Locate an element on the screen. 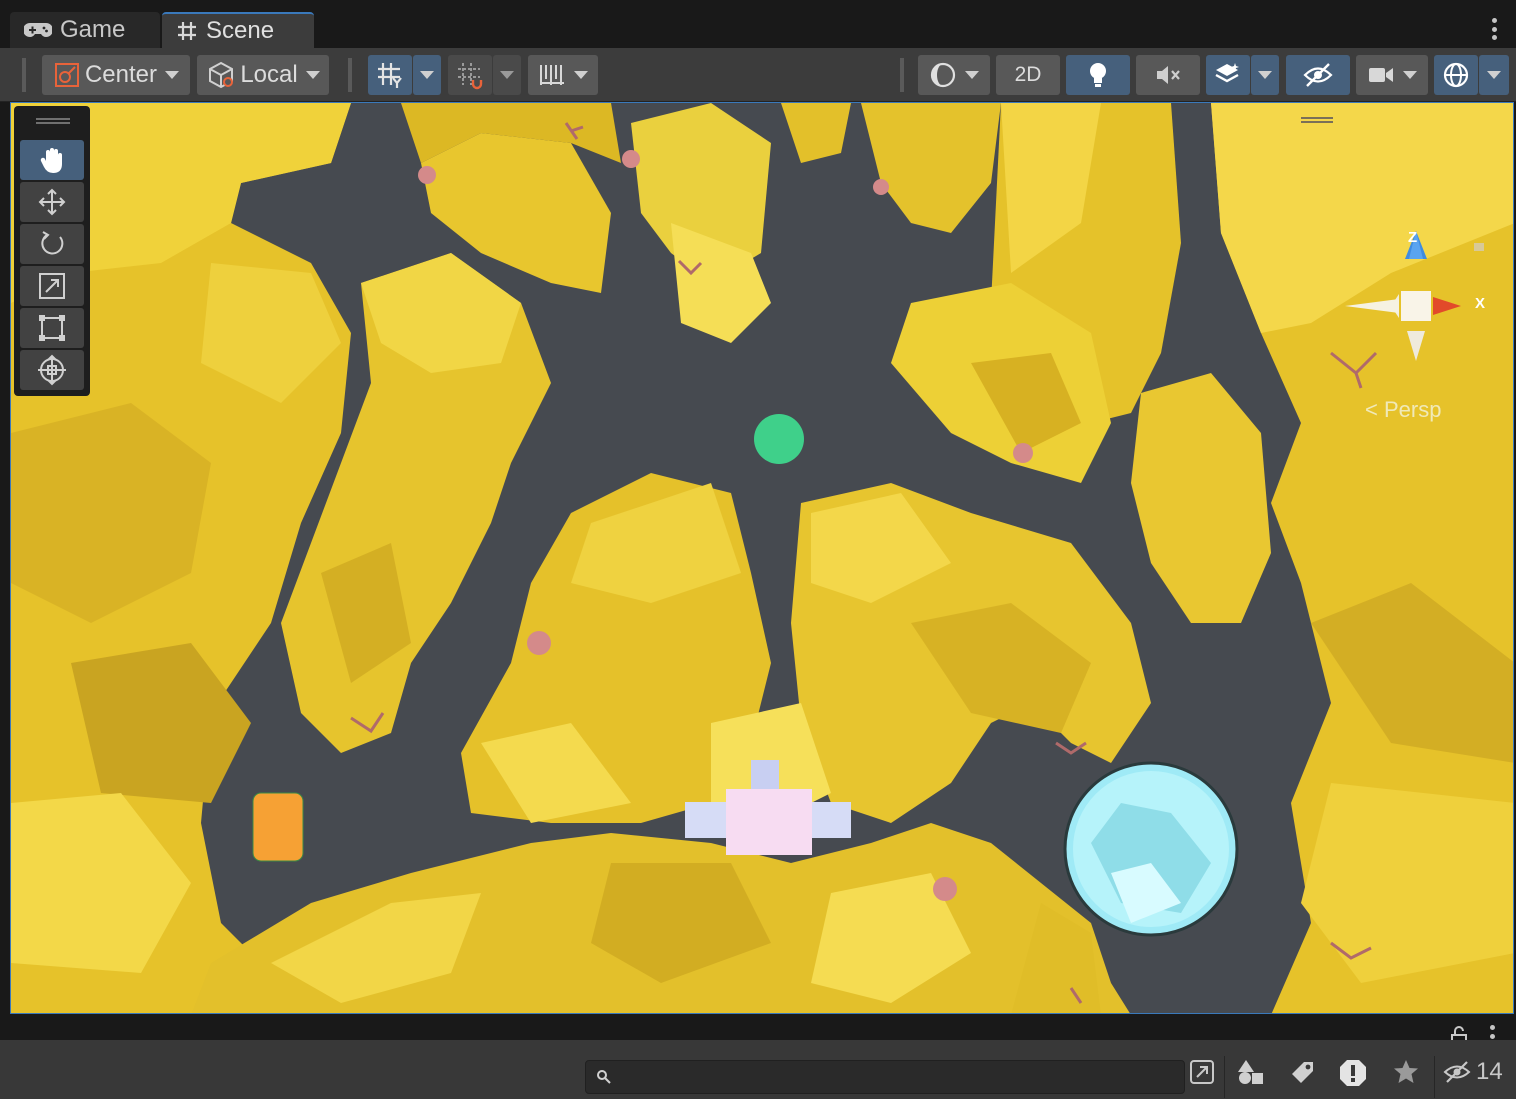 The image size is (1516, 1099). transform-icon is located at coordinates (52, 370).